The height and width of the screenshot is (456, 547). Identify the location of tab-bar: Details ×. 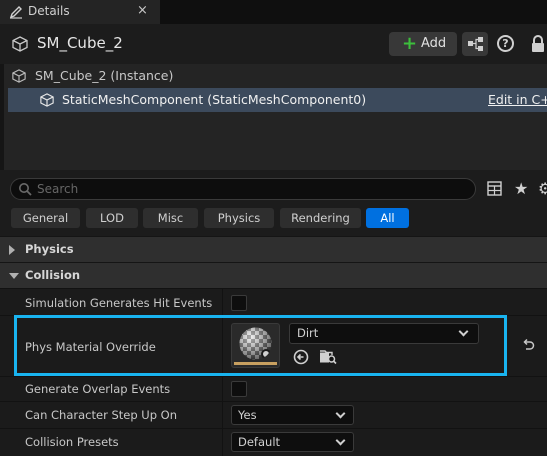
(273, 12).